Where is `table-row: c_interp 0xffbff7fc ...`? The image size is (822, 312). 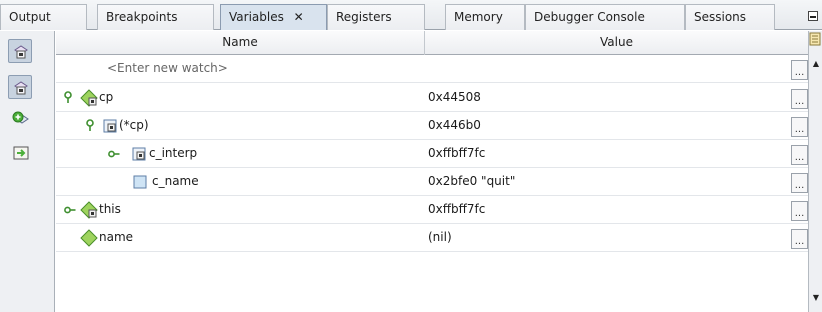 table-row: c_interp 0xffbff7fc ... is located at coordinates (432, 154).